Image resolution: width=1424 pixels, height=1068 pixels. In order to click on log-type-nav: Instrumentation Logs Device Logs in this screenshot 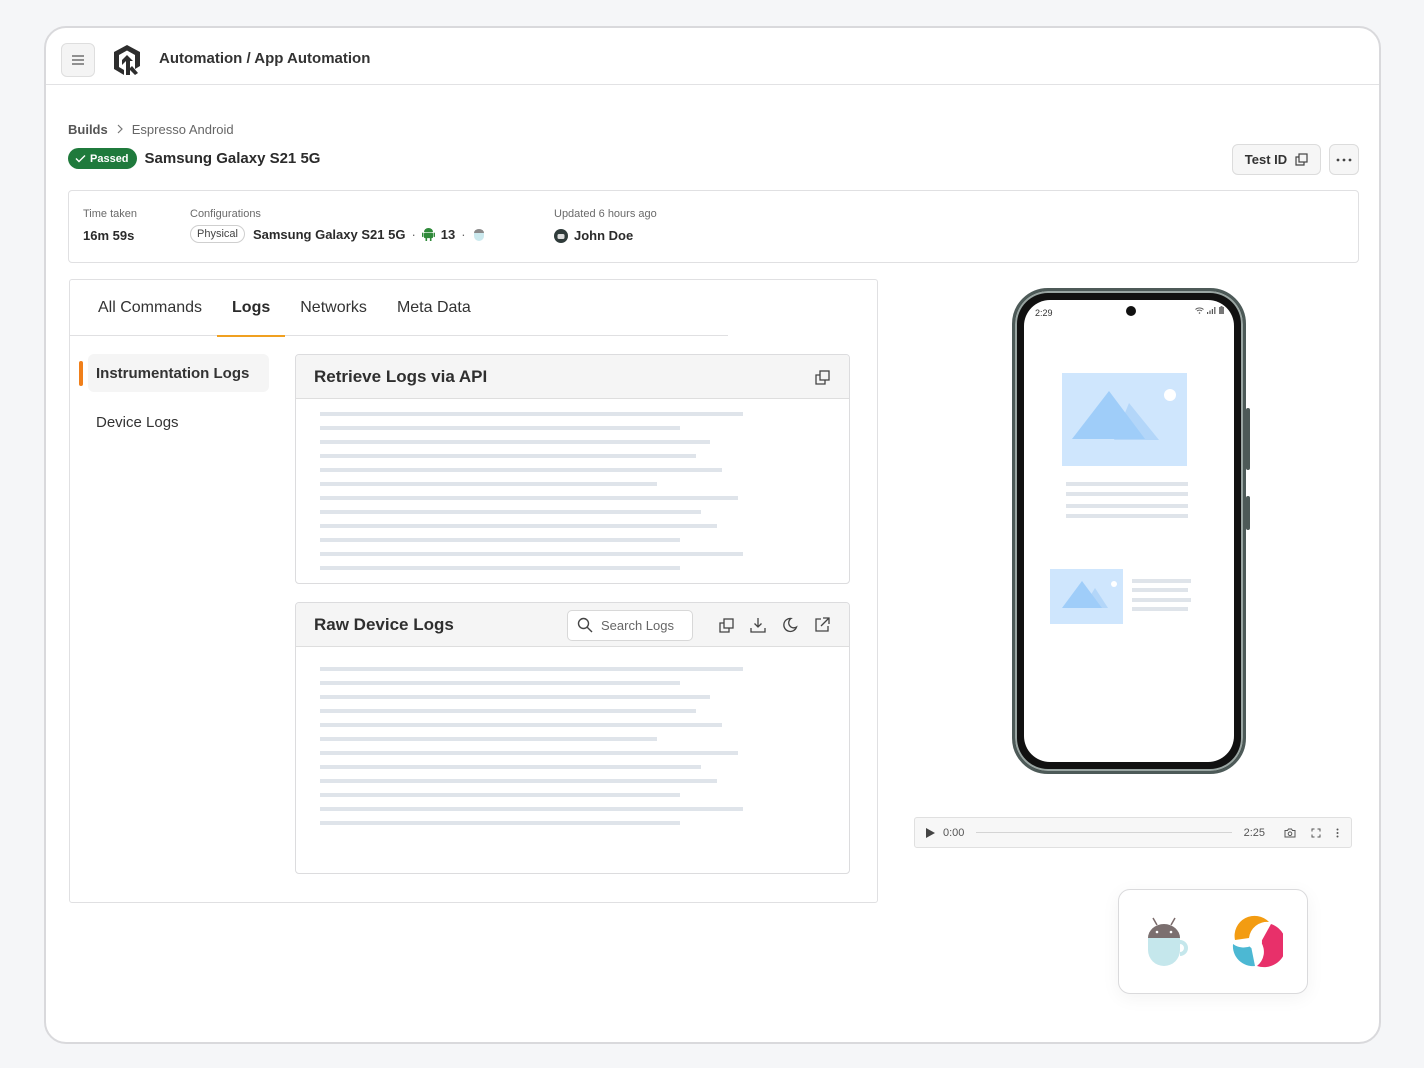, I will do `click(173, 403)`.